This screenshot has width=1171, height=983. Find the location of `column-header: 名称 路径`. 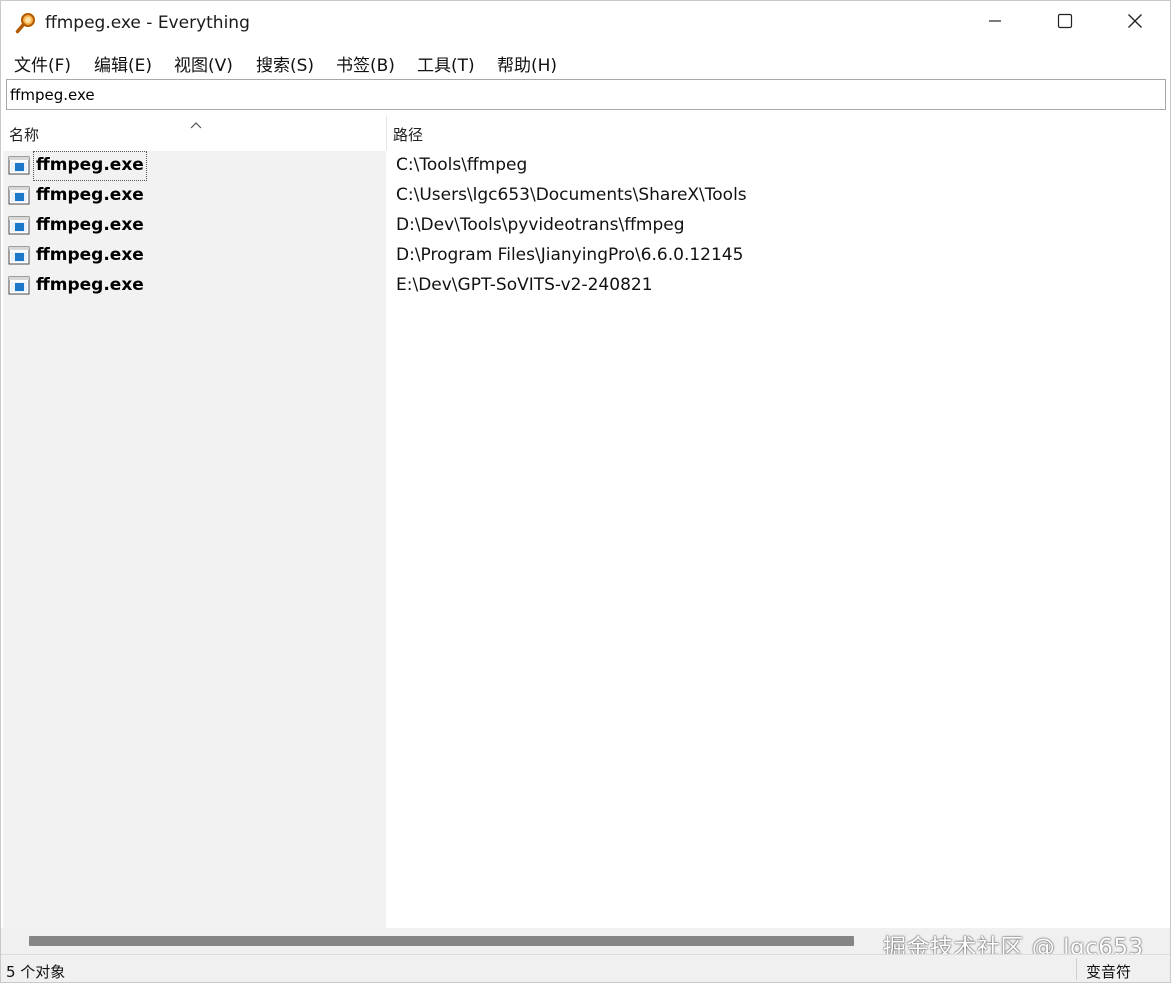

column-header: 名称 路径 is located at coordinates (585, 133).